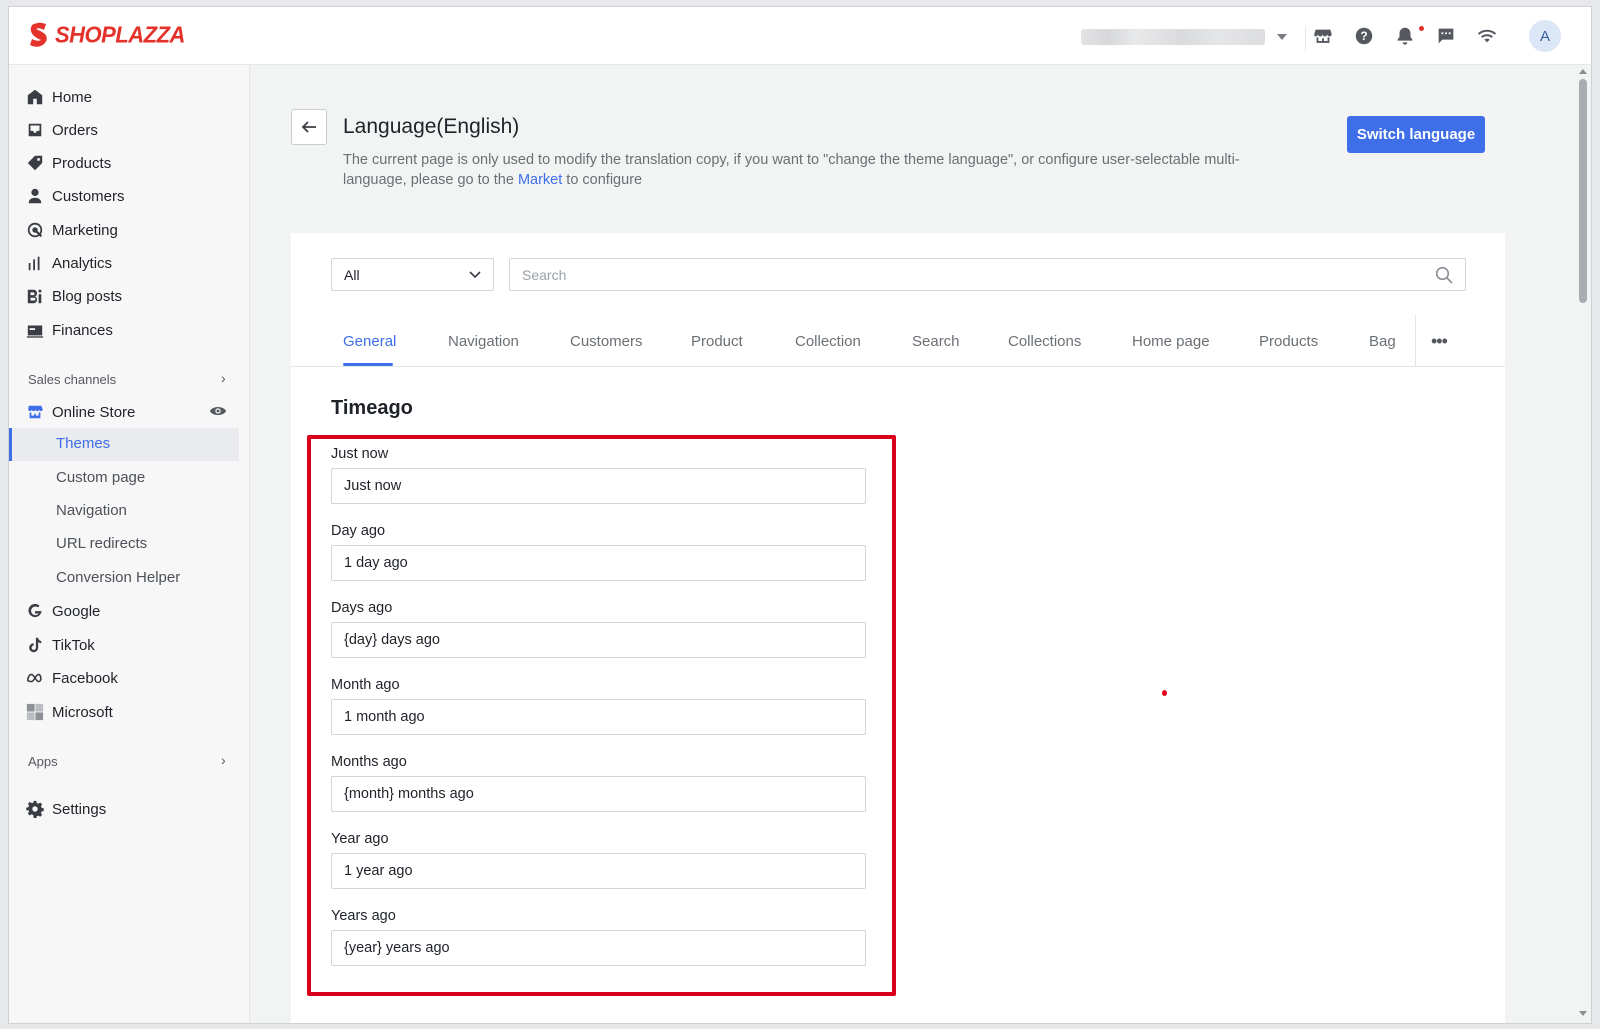  What do you see at coordinates (1421, 28) in the screenshot?
I see `notification-dot` at bounding box center [1421, 28].